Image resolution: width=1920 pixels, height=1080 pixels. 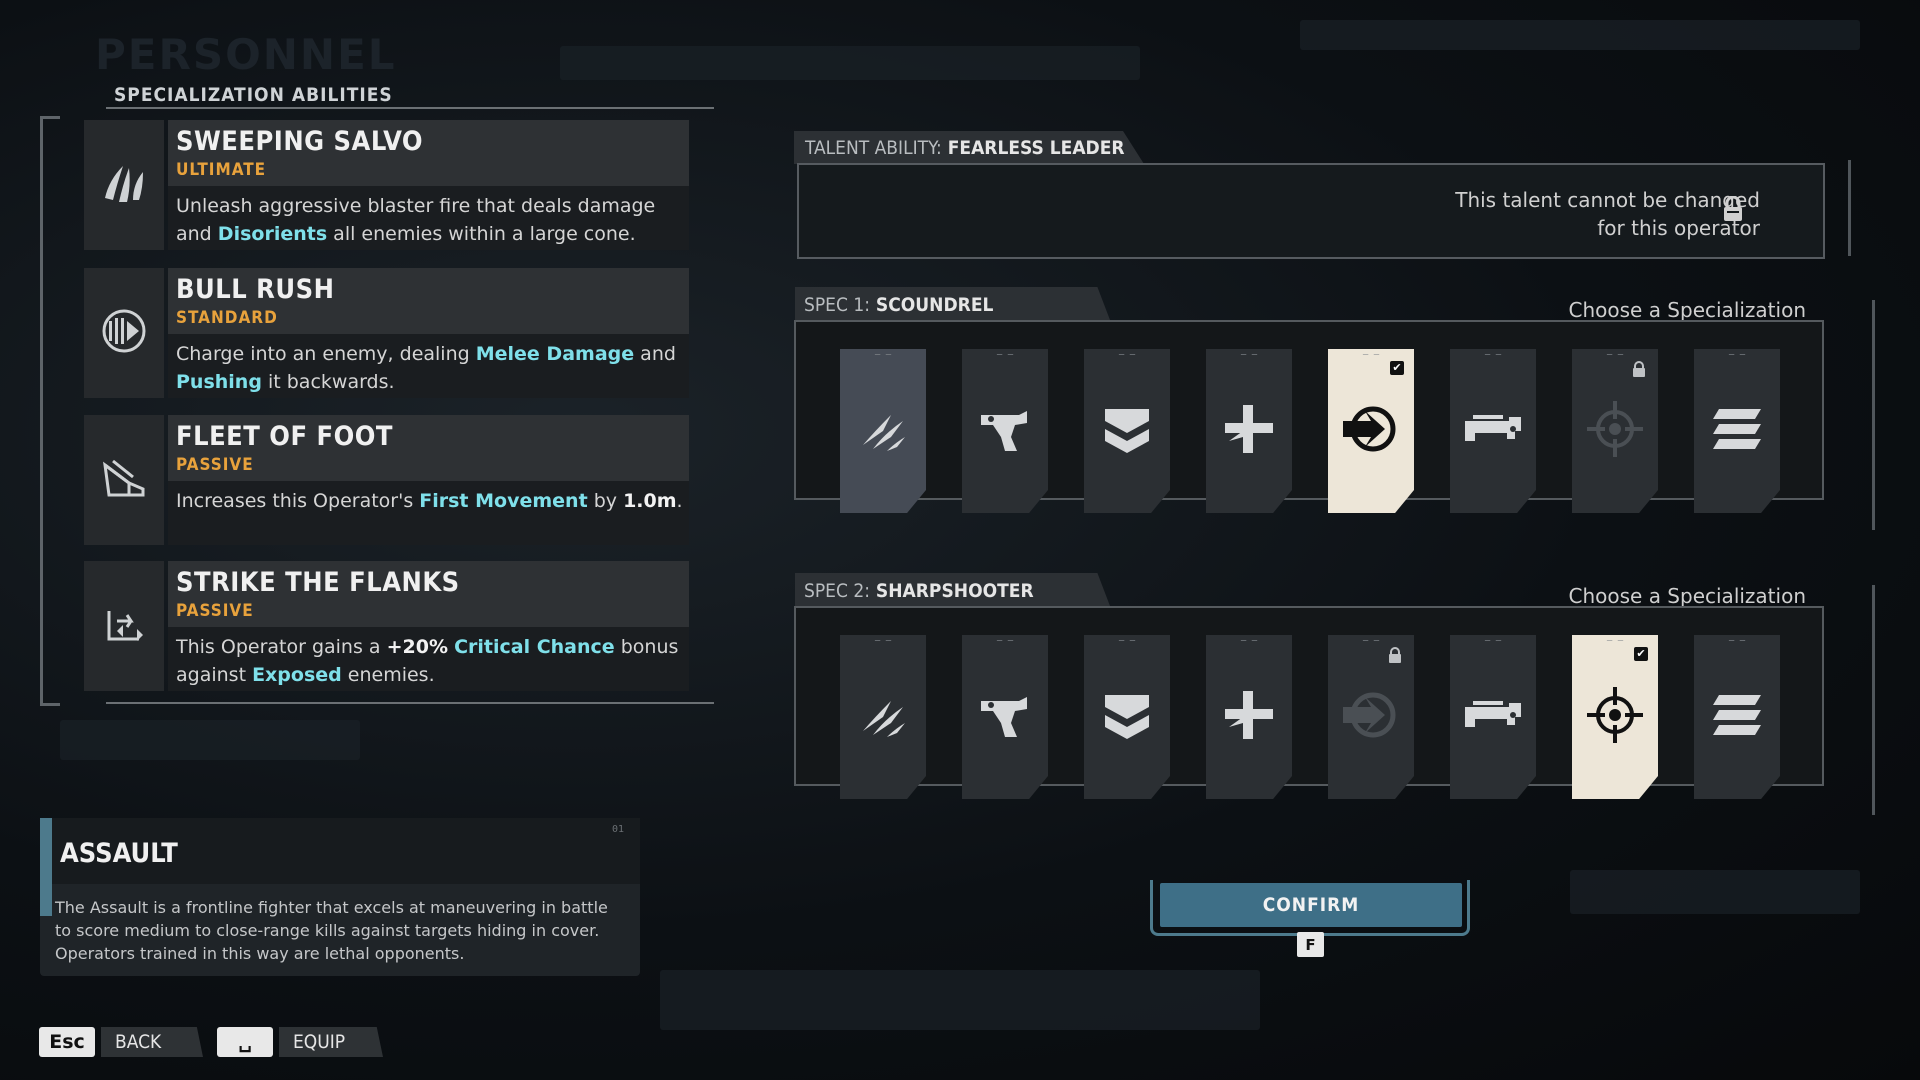 What do you see at coordinates (246, 54) in the screenshot?
I see `background-title: PERSONNEL` at bounding box center [246, 54].